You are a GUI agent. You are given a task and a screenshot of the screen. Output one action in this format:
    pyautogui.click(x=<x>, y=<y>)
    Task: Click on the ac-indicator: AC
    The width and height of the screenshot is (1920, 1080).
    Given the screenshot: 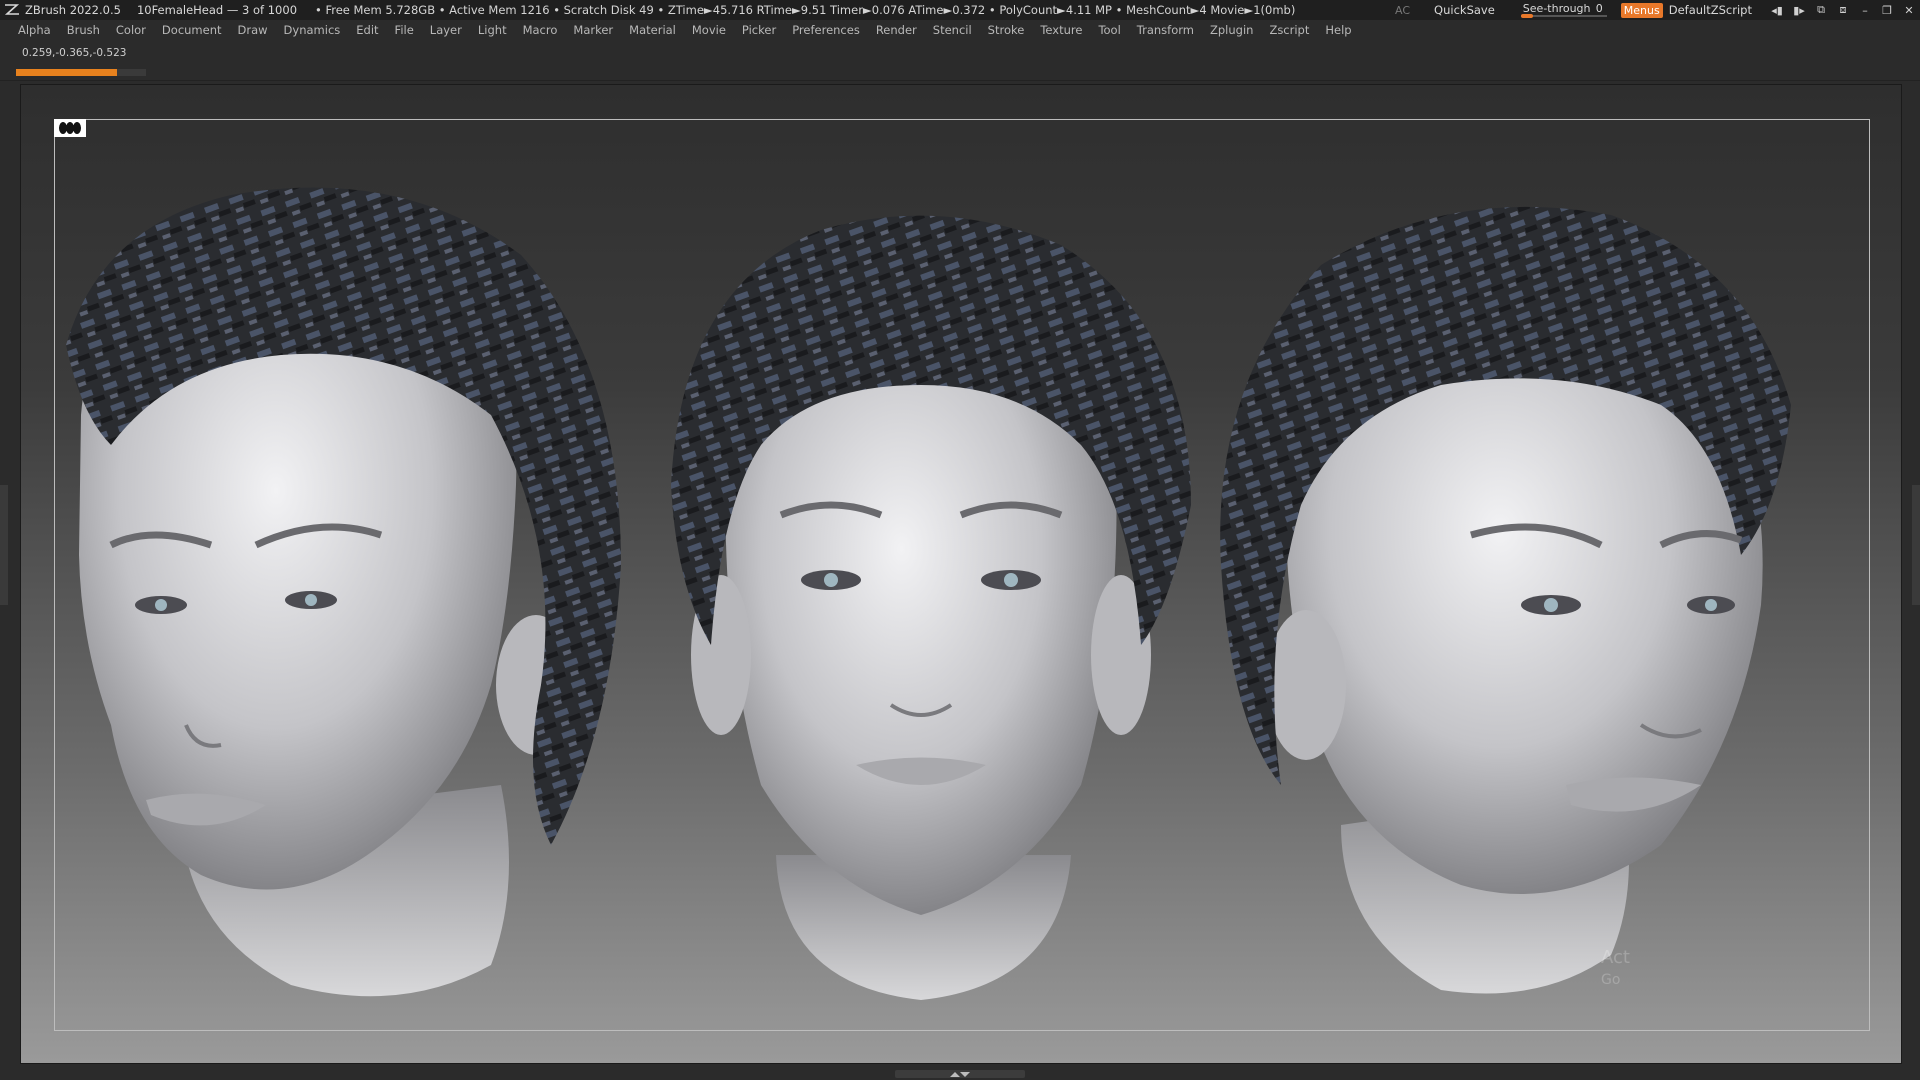 What is the action you would take?
    pyautogui.click(x=1402, y=10)
    